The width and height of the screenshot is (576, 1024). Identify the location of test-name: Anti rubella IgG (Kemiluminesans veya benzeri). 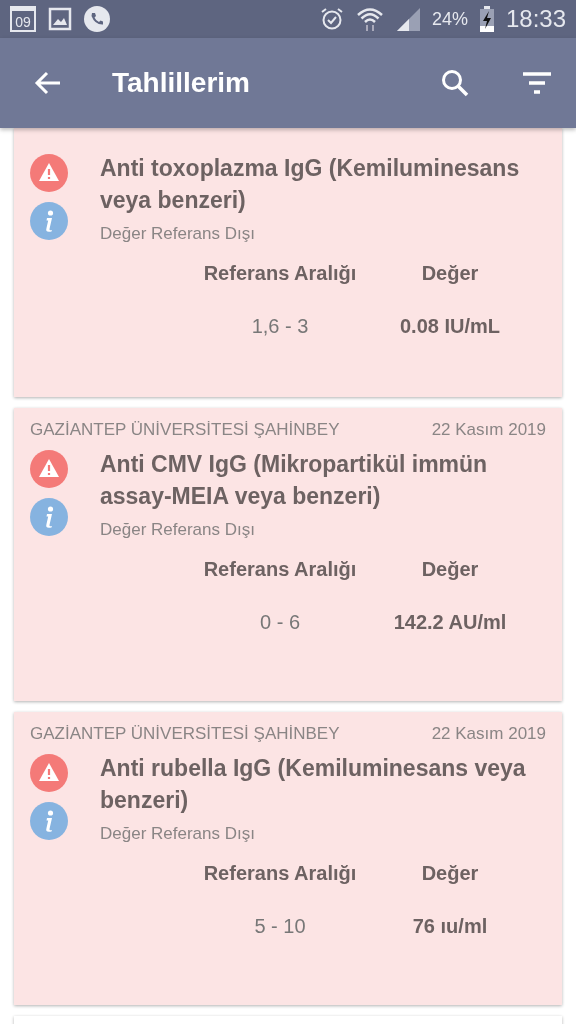
(313, 784).